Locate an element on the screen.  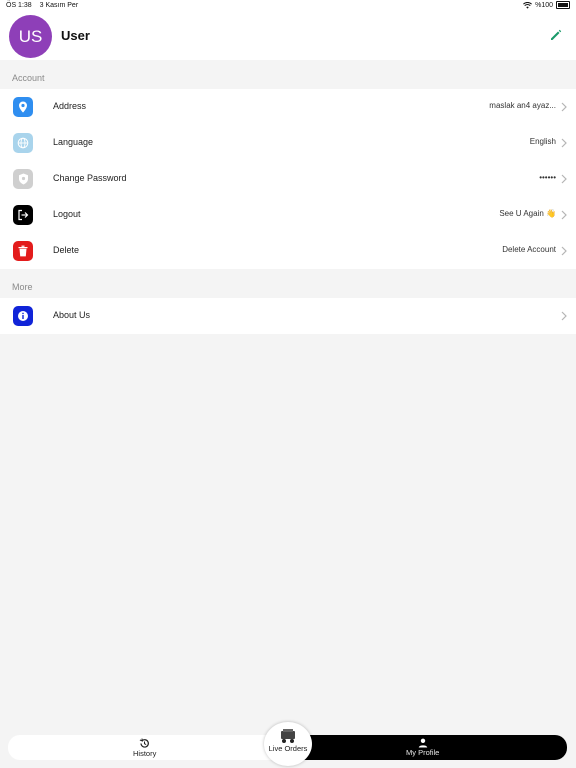
language-value: English is located at coordinates (542, 141).